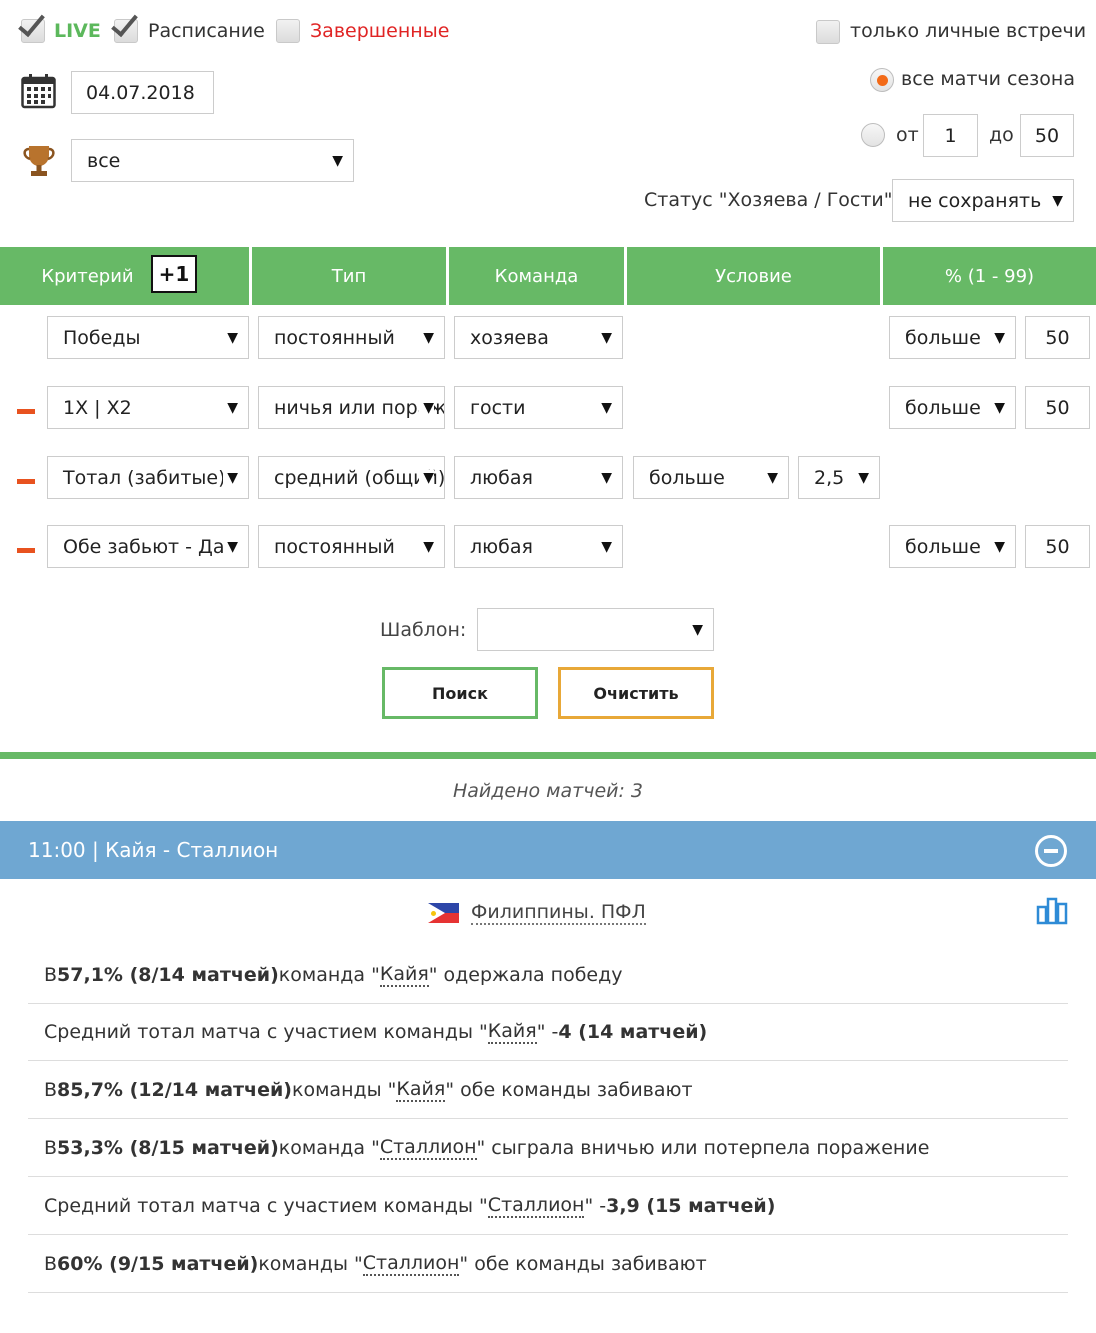  I want to click on range-radio, so click(873, 135).